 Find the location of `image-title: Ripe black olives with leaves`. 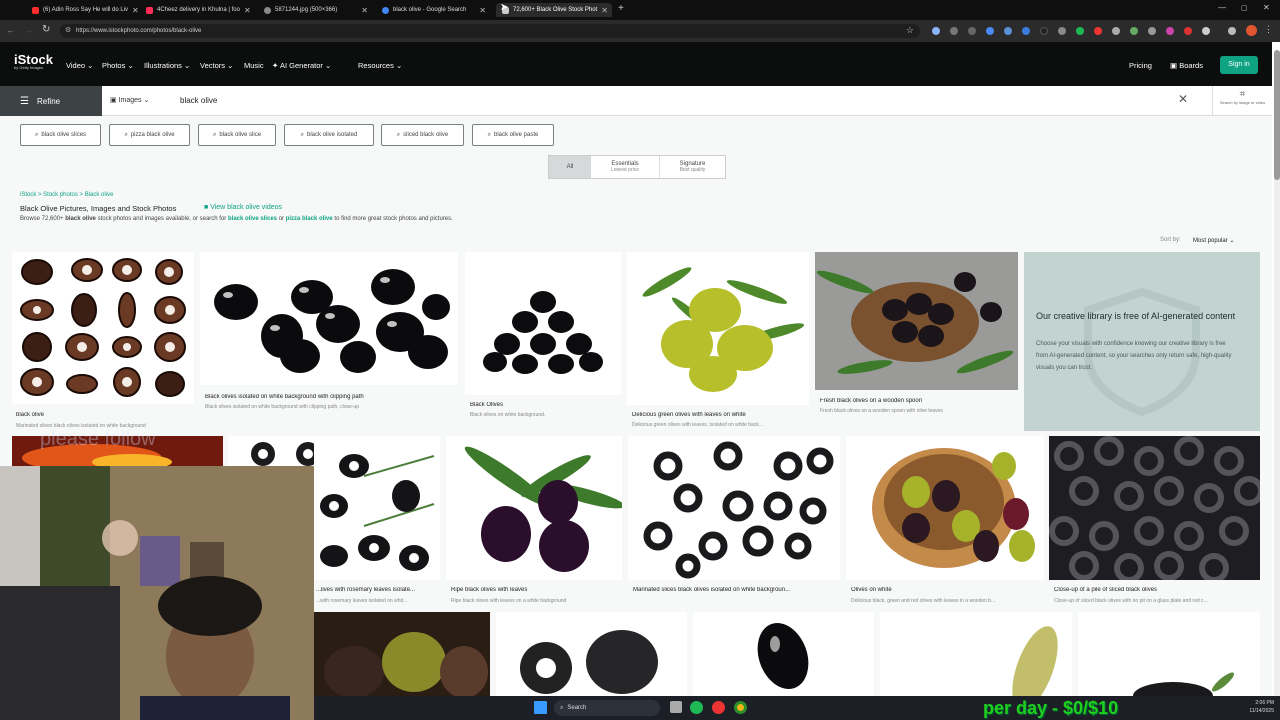

image-title: Ripe black olives with leaves is located at coordinates (536, 590).